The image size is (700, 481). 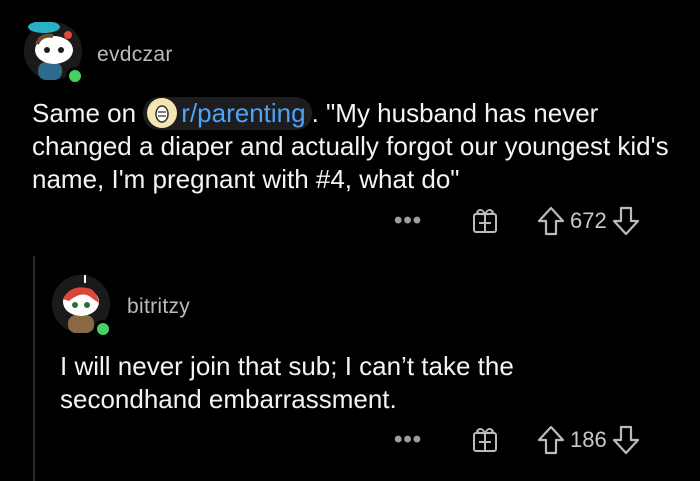 I want to click on comment-body-prefix: Same on, so click(x=88, y=113).